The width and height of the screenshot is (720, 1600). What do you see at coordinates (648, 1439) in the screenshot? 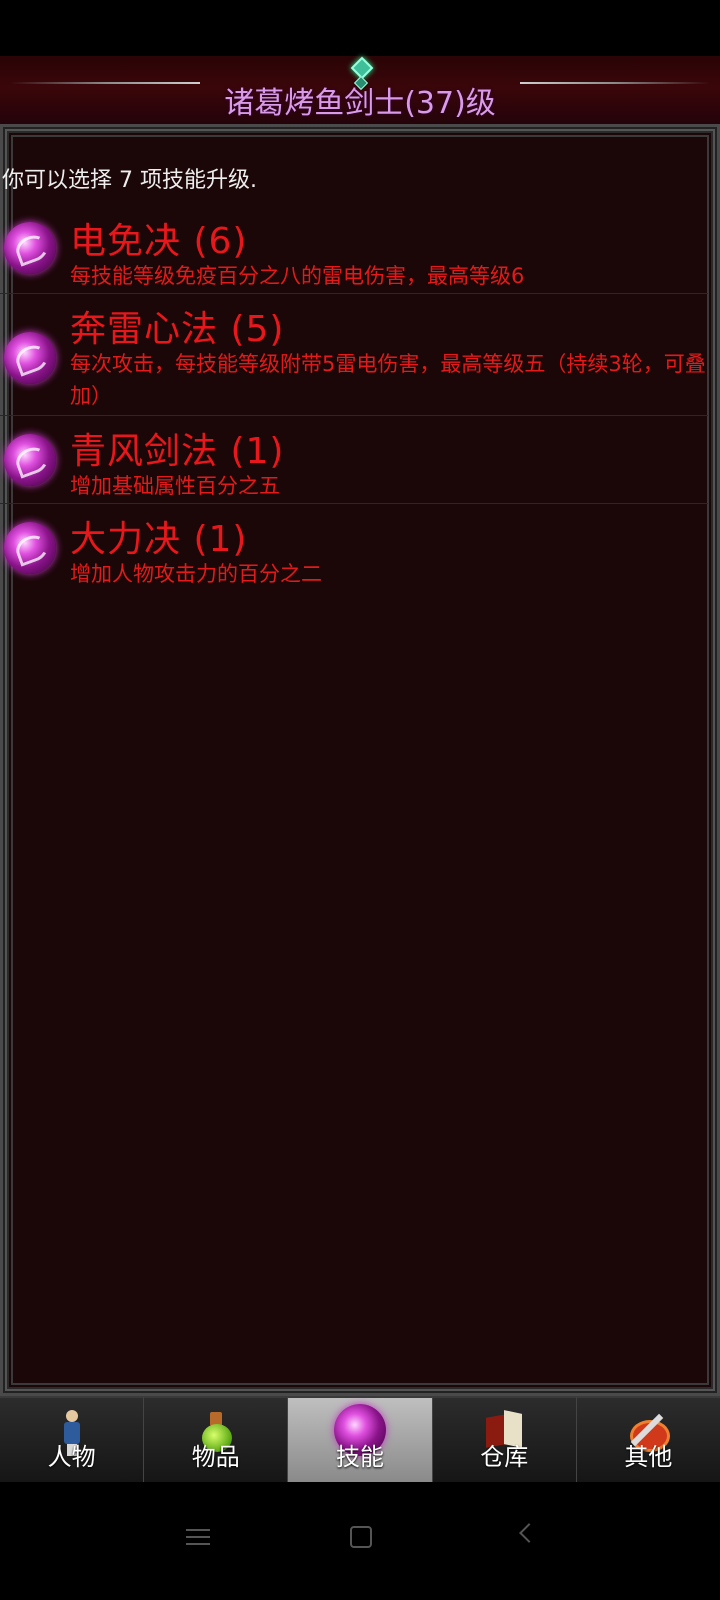
I see `tab-other: 其他` at bounding box center [648, 1439].